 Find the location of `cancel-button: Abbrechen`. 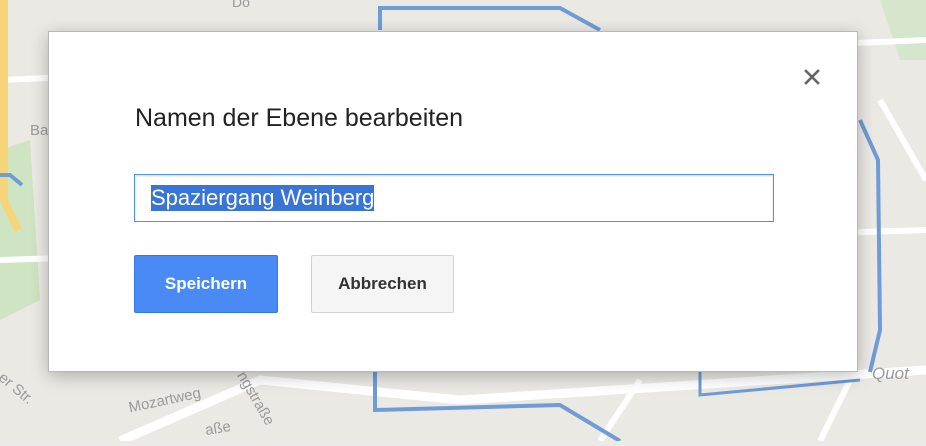

cancel-button: Abbrechen is located at coordinates (382, 284).